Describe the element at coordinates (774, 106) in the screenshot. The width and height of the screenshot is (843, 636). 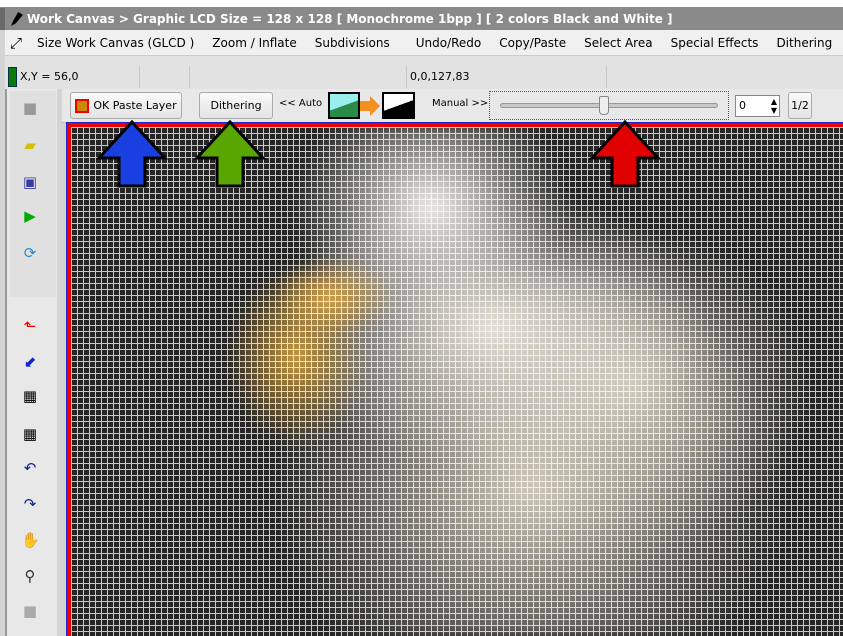
I see `spinner-arrows-icon: ▲ ▼` at that location.